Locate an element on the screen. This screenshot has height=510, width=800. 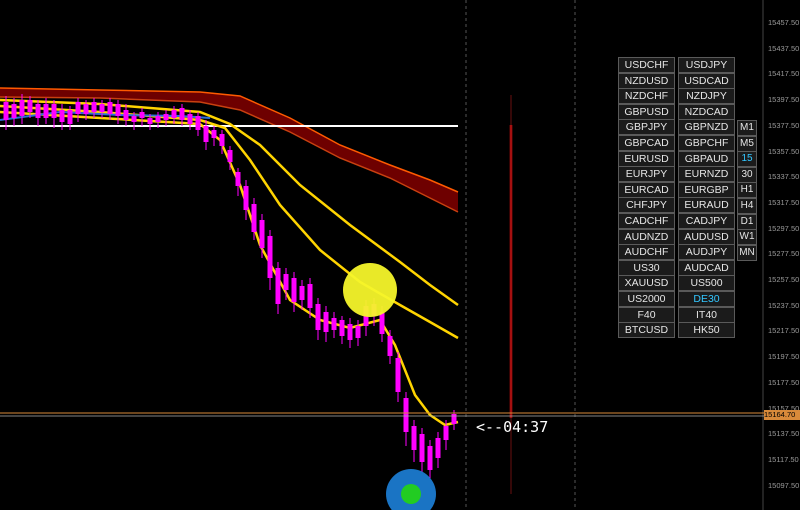
symbol-button-eurjpy: EURJPY is located at coordinates (646, 174).